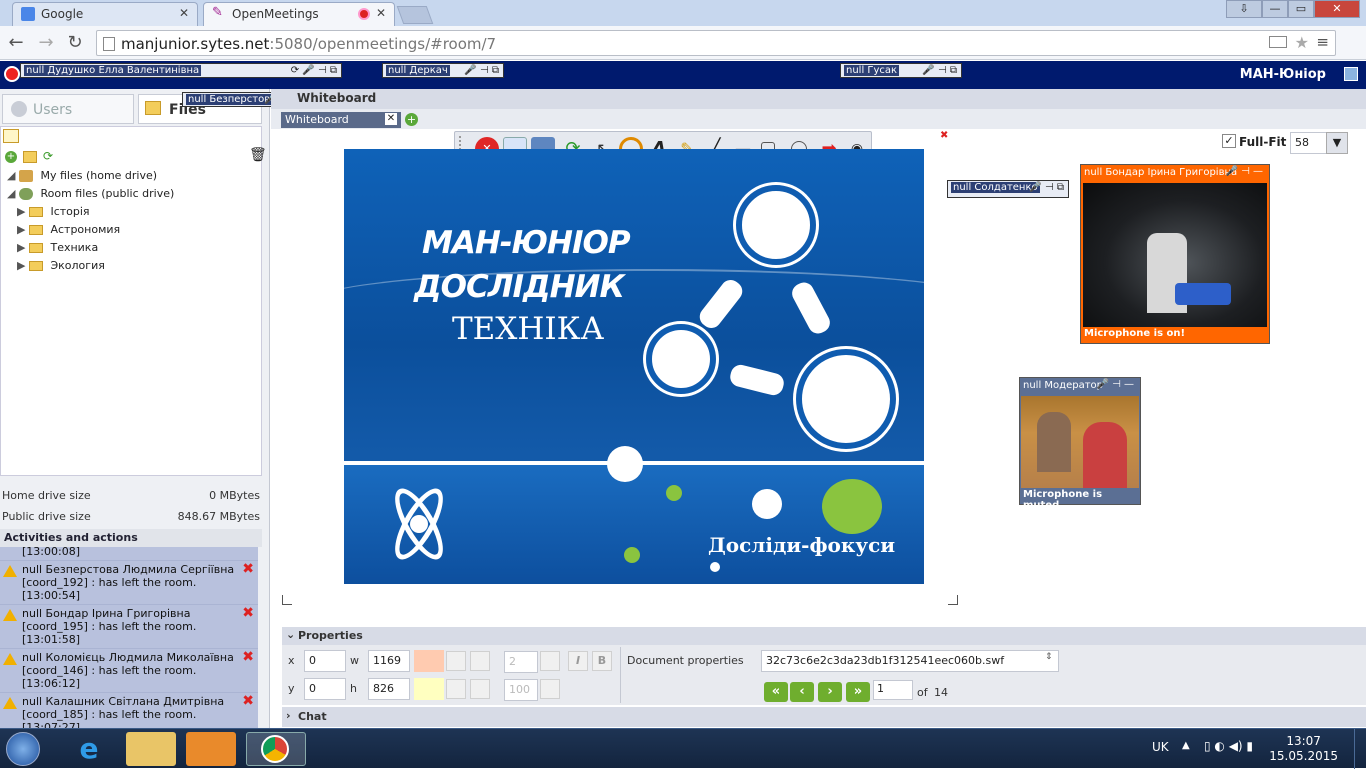 This screenshot has height=769, width=1366. I want to click on mini-video-dudushko: null Дудушко Елла Валентинівна ⟳ 🎤 ⊣ ⧉, so click(181, 70).